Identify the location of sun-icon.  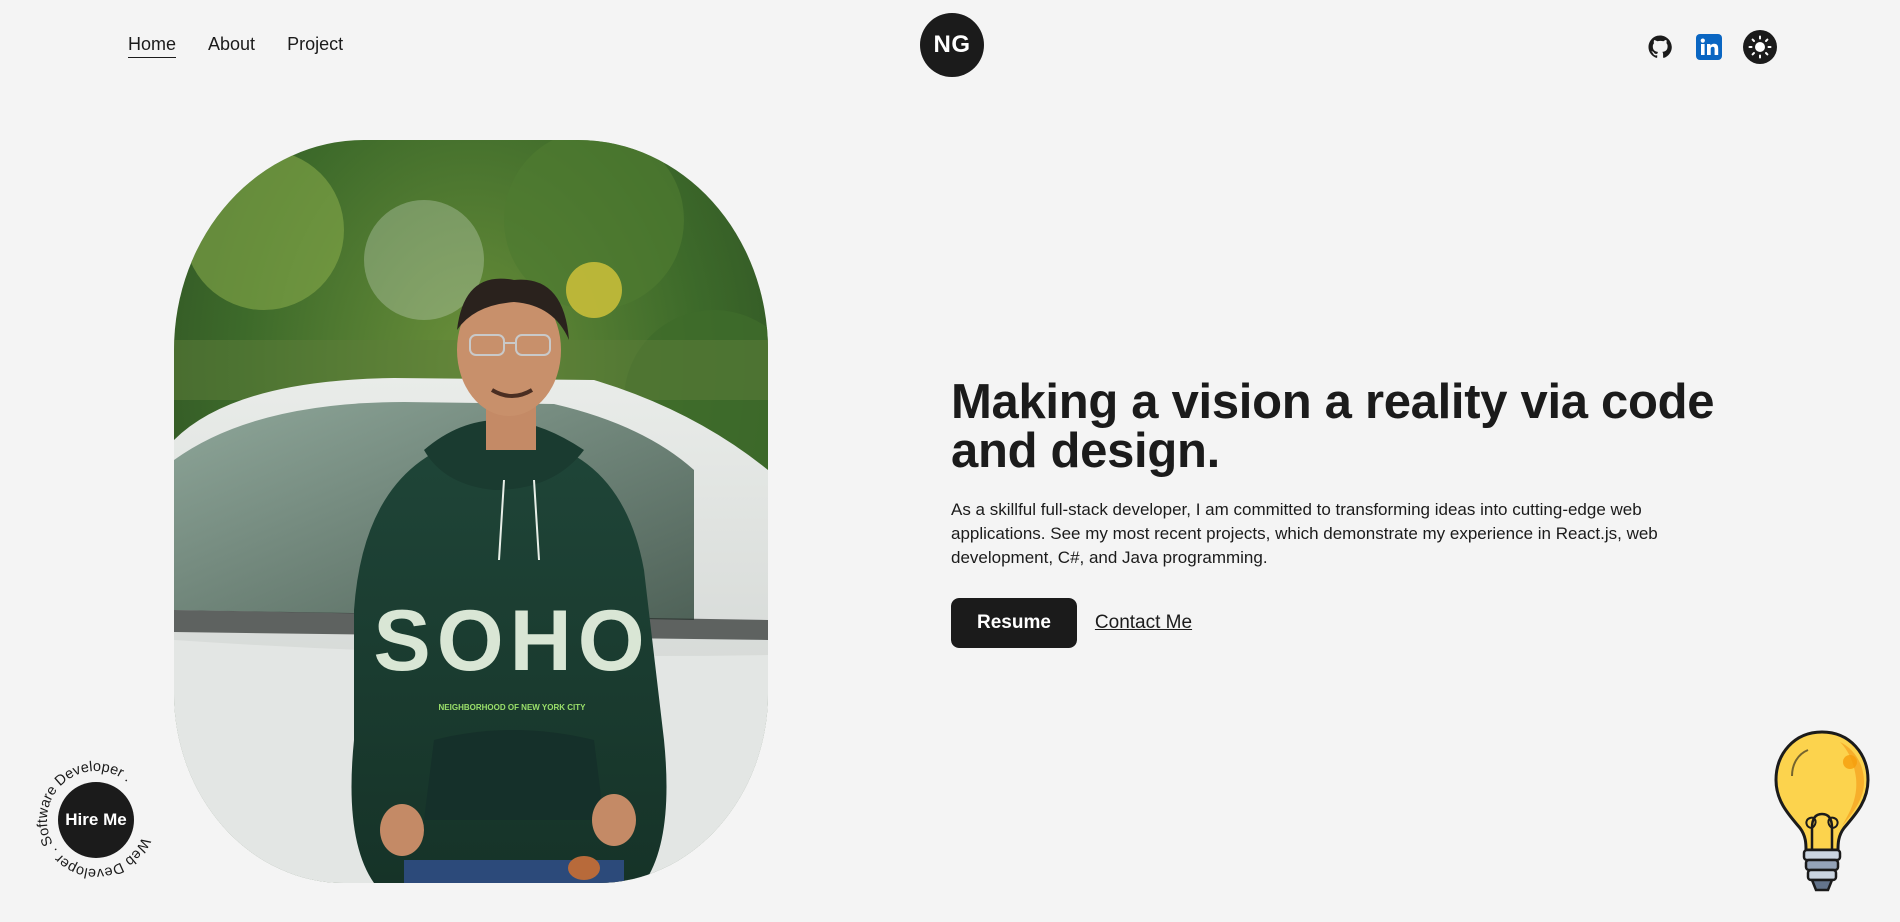
(1760, 47).